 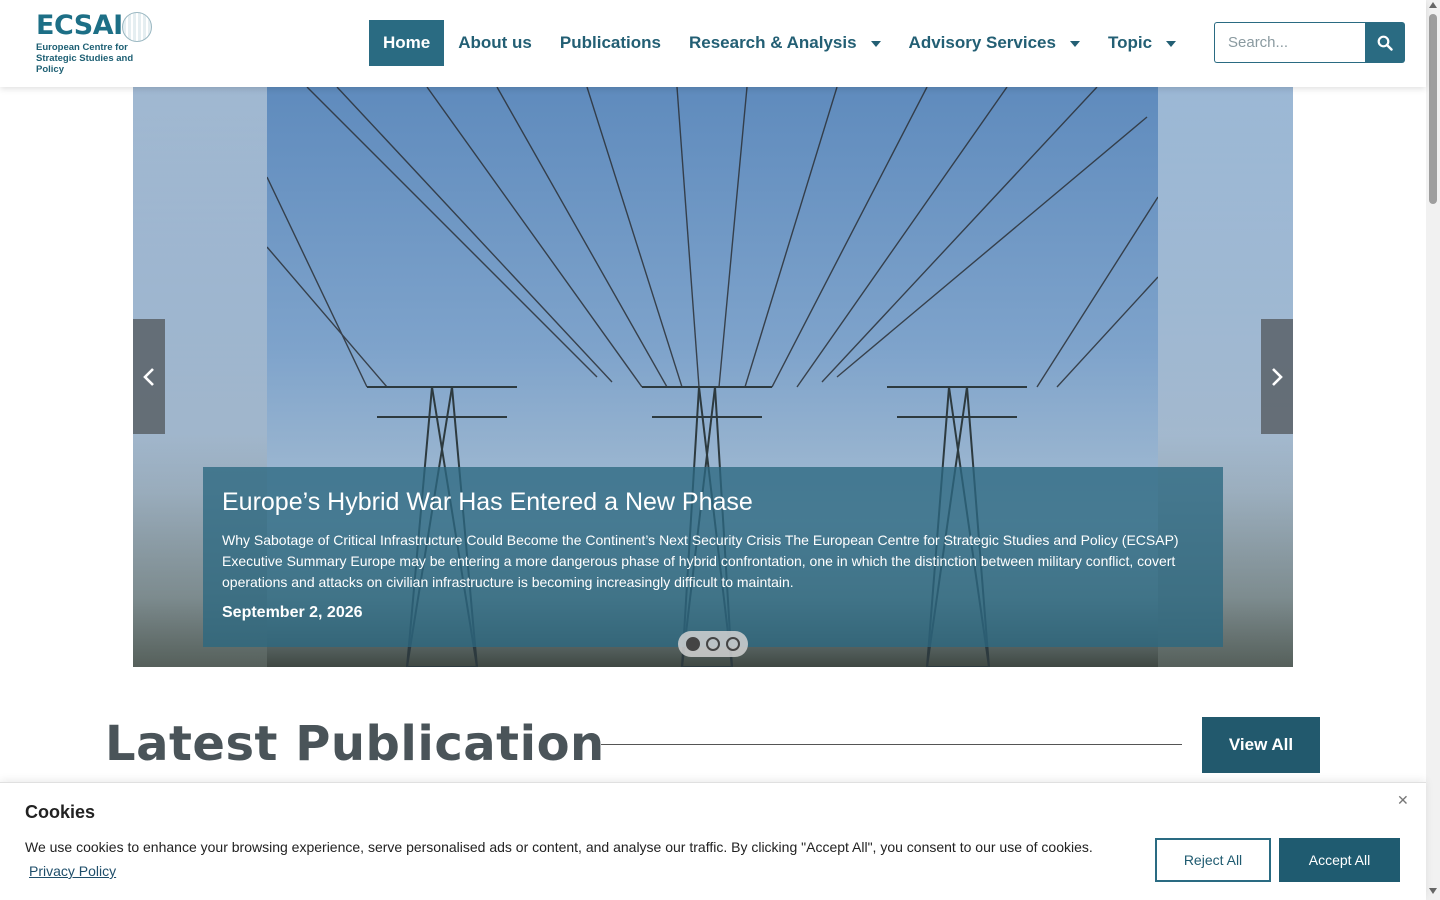 I want to click on chevron-right-icon, so click(x=1277, y=376).